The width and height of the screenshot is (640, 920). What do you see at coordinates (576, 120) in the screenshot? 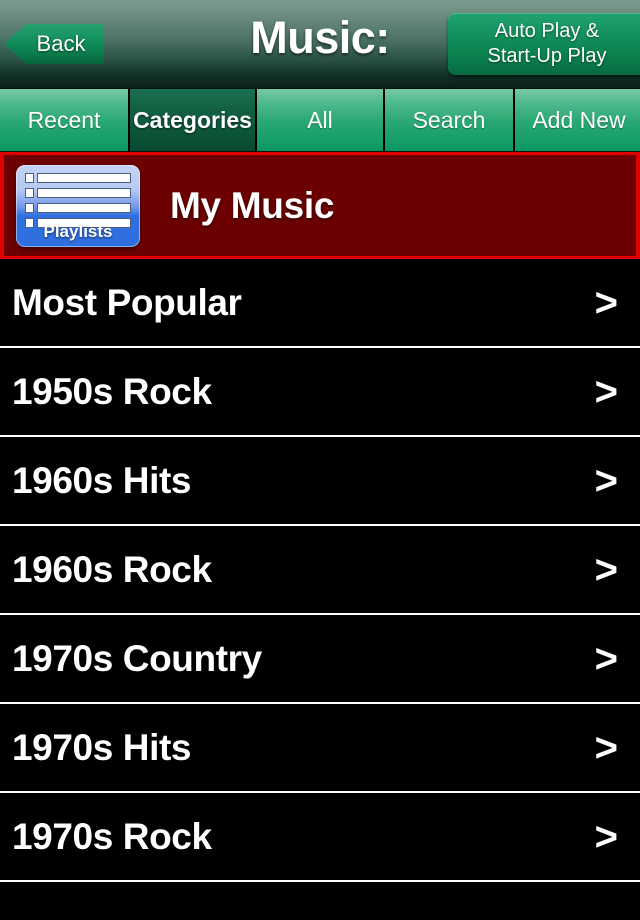
I see `tab-add-new: Add New` at bounding box center [576, 120].